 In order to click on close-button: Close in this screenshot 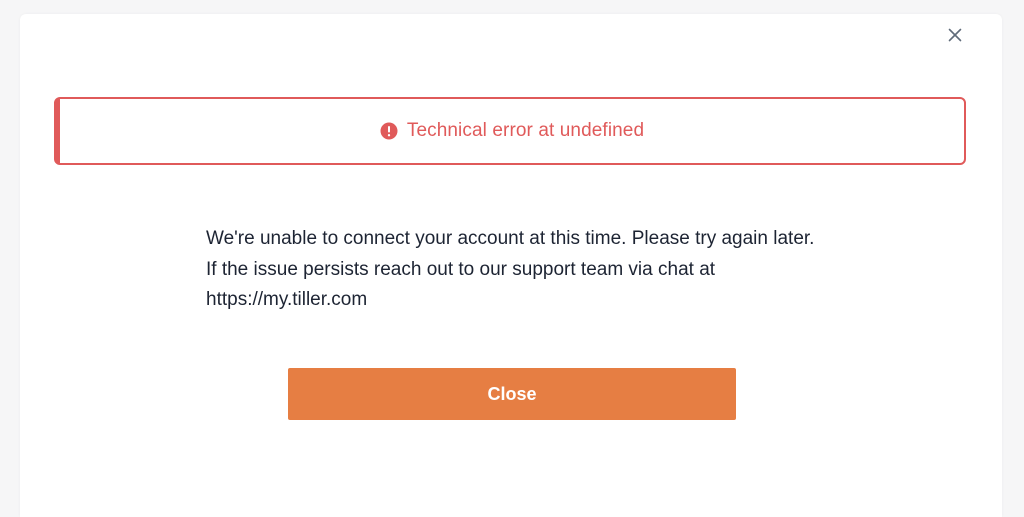, I will do `click(512, 394)`.